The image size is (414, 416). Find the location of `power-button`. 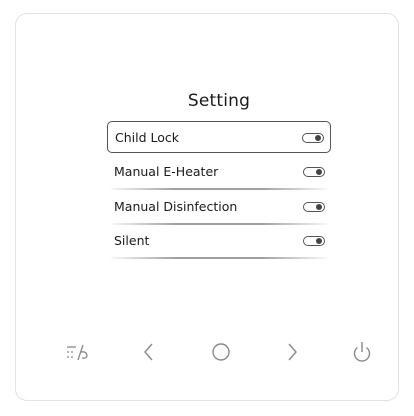

power-button is located at coordinates (362, 352).